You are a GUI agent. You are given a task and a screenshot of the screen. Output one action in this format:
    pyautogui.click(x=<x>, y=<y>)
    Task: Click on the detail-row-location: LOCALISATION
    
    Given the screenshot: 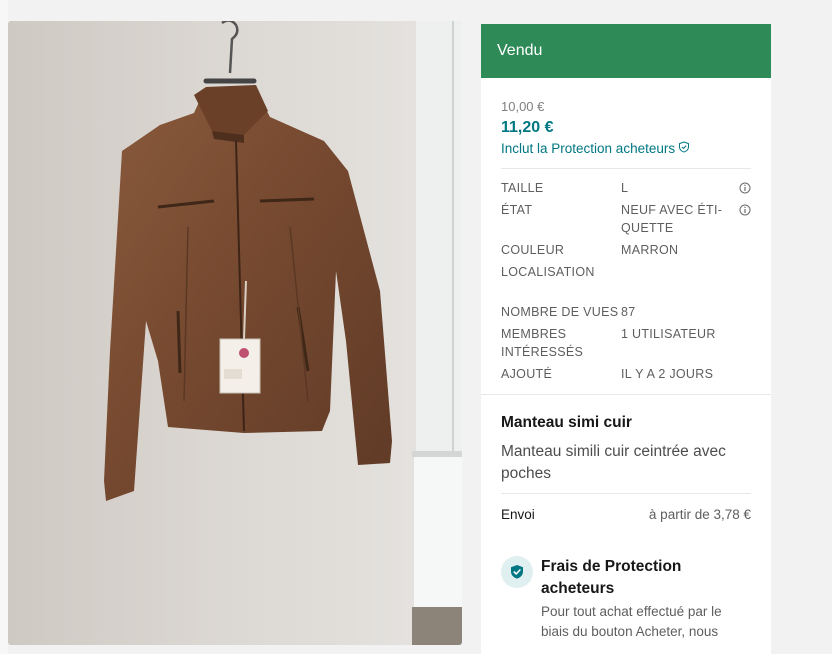 What is the action you would take?
    pyautogui.click(x=626, y=272)
    